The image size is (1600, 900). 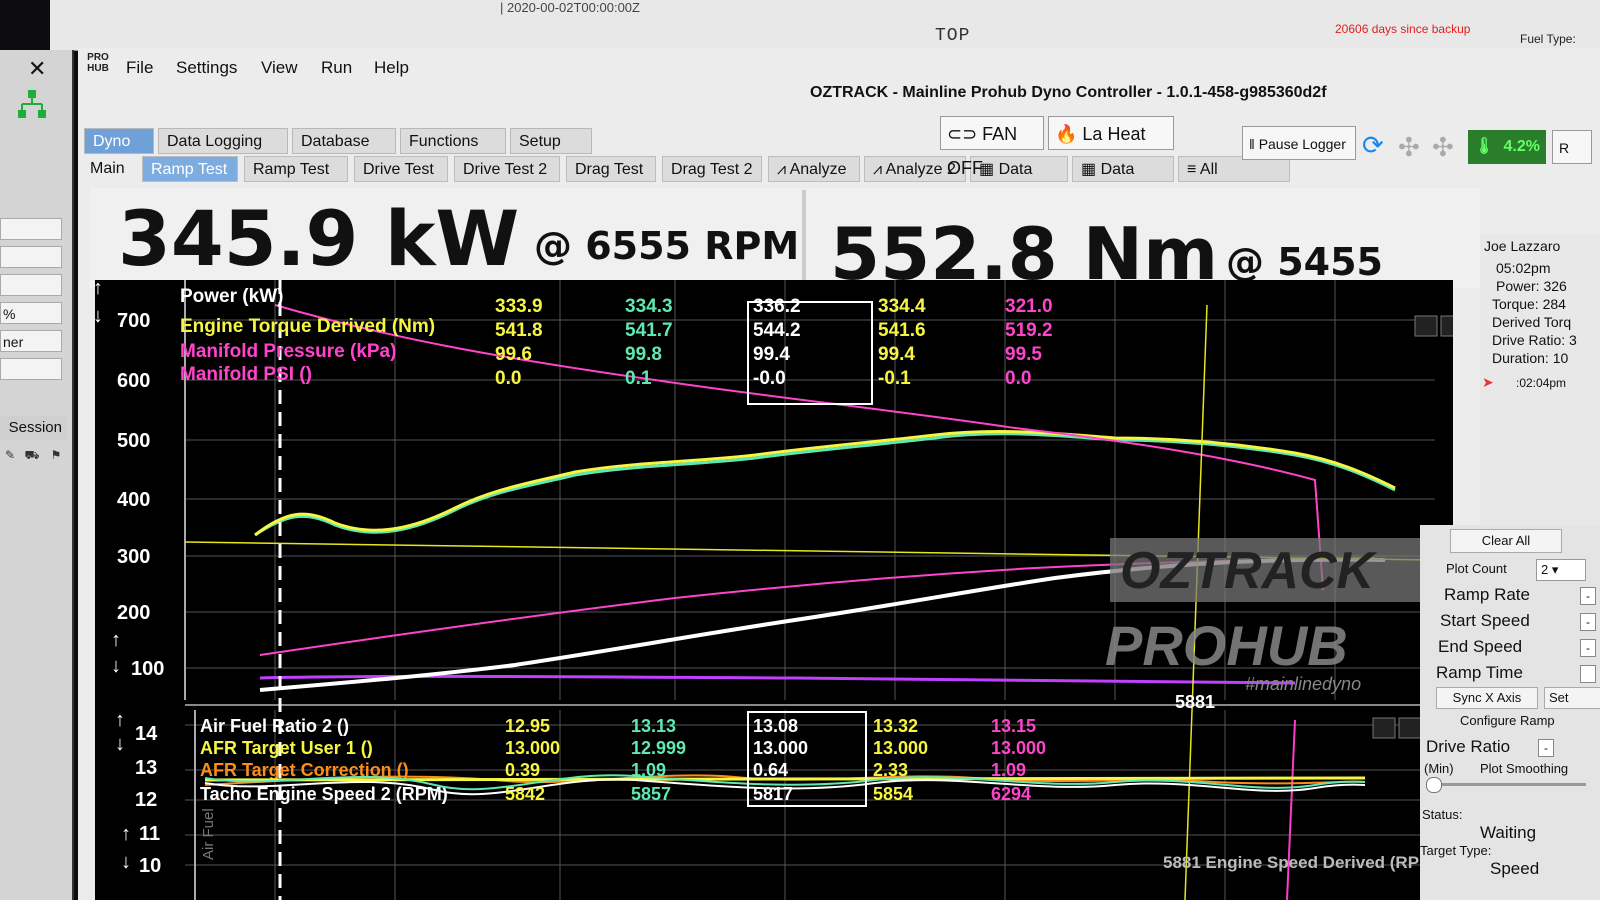 I want to click on cursor-value-cell: 12.999, so click(x=658, y=748).